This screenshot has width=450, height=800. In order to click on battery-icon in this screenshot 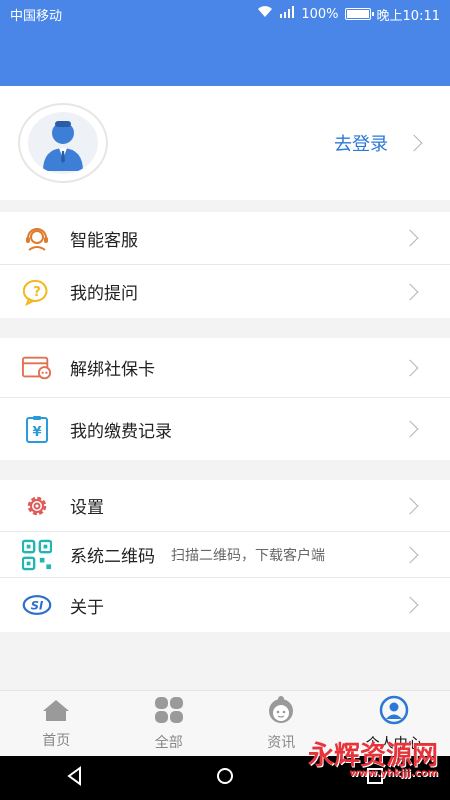, I will do `click(359, 14)`.